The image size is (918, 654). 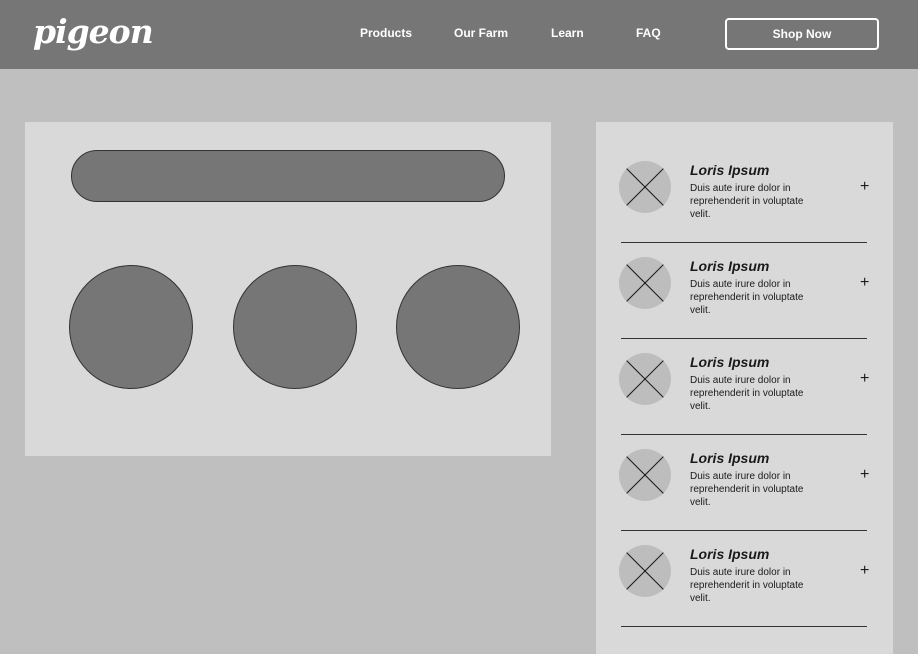 What do you see at coordinates (386, 33) in the screenshot?
I see `nav-products: Products` at bounding box center [386, 33].